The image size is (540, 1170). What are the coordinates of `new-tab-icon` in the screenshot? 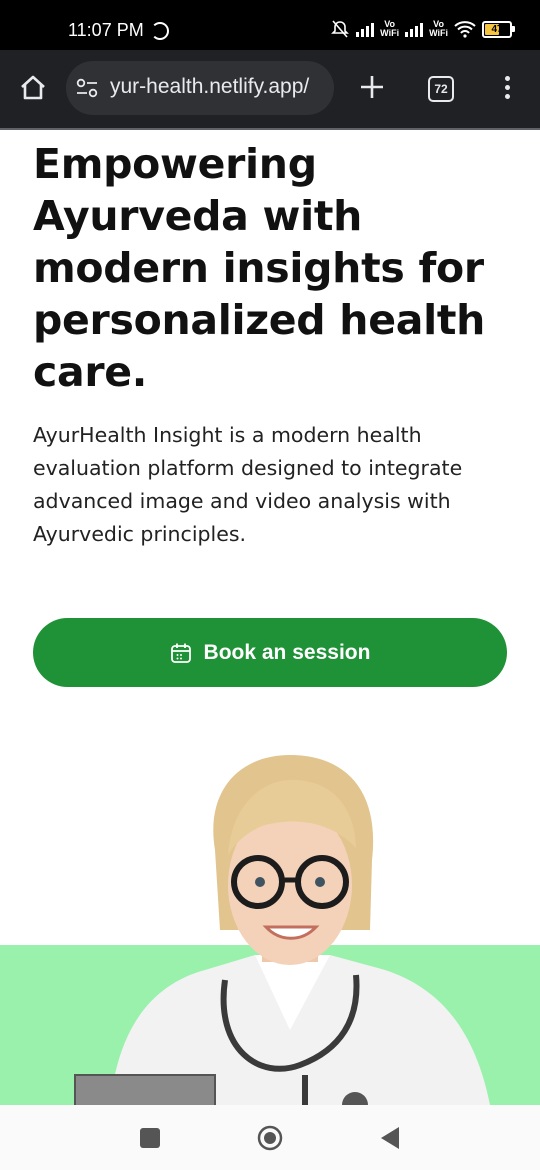 It's located at (372, 87).